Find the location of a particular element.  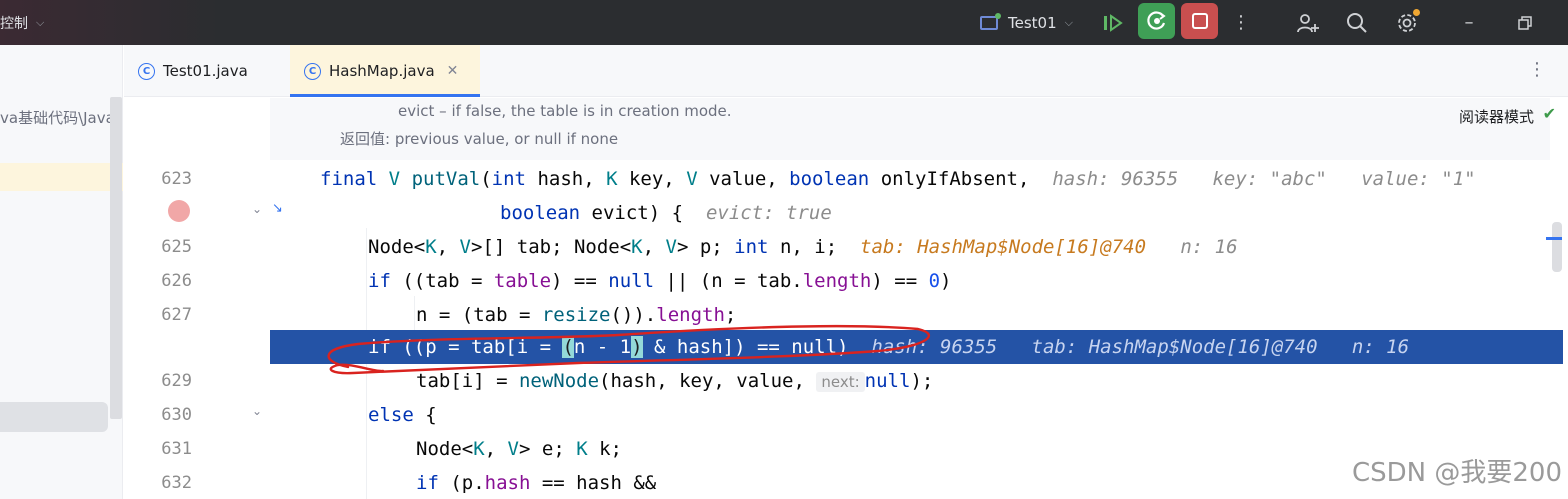

settings-button is located at coordinates (1407, 22).